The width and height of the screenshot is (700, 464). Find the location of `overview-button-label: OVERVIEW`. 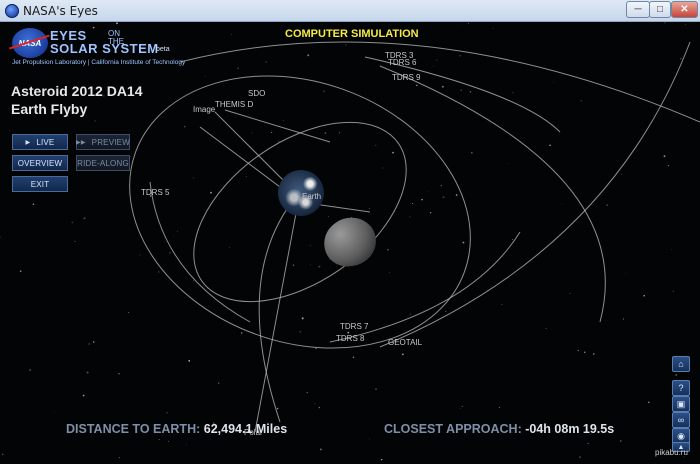

overview-button-label: OVERVIEW is located at coordinates (40, 163).